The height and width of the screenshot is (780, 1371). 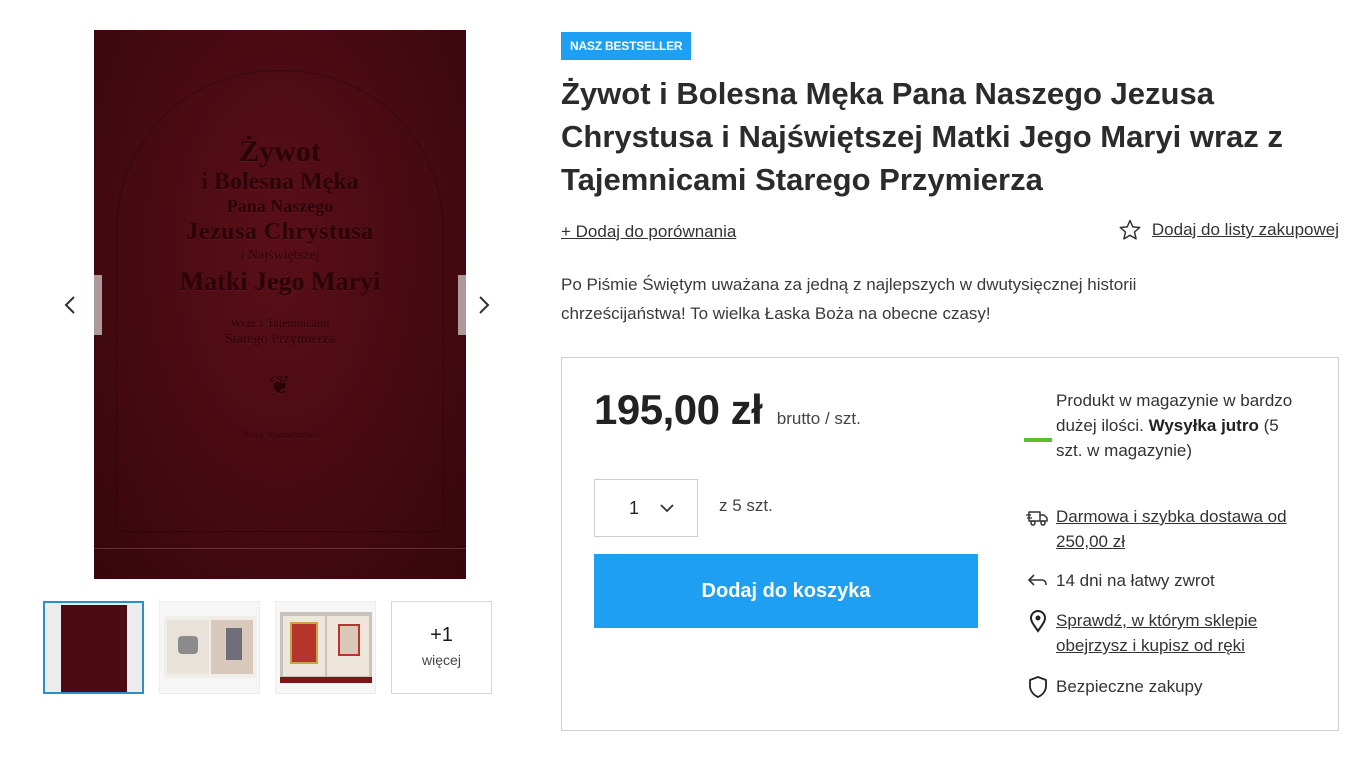 I want to click on price-value: 195,00 zł, so click(x=678, y=409).